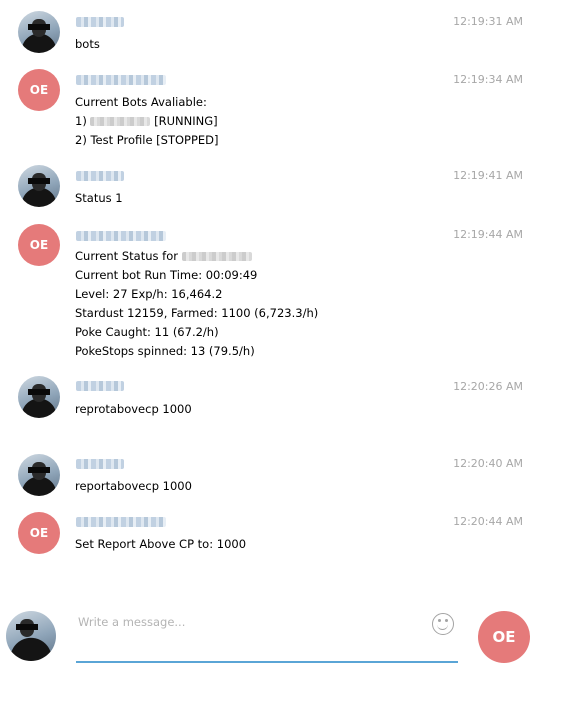  I want to click on message-input, so click(267, 635).